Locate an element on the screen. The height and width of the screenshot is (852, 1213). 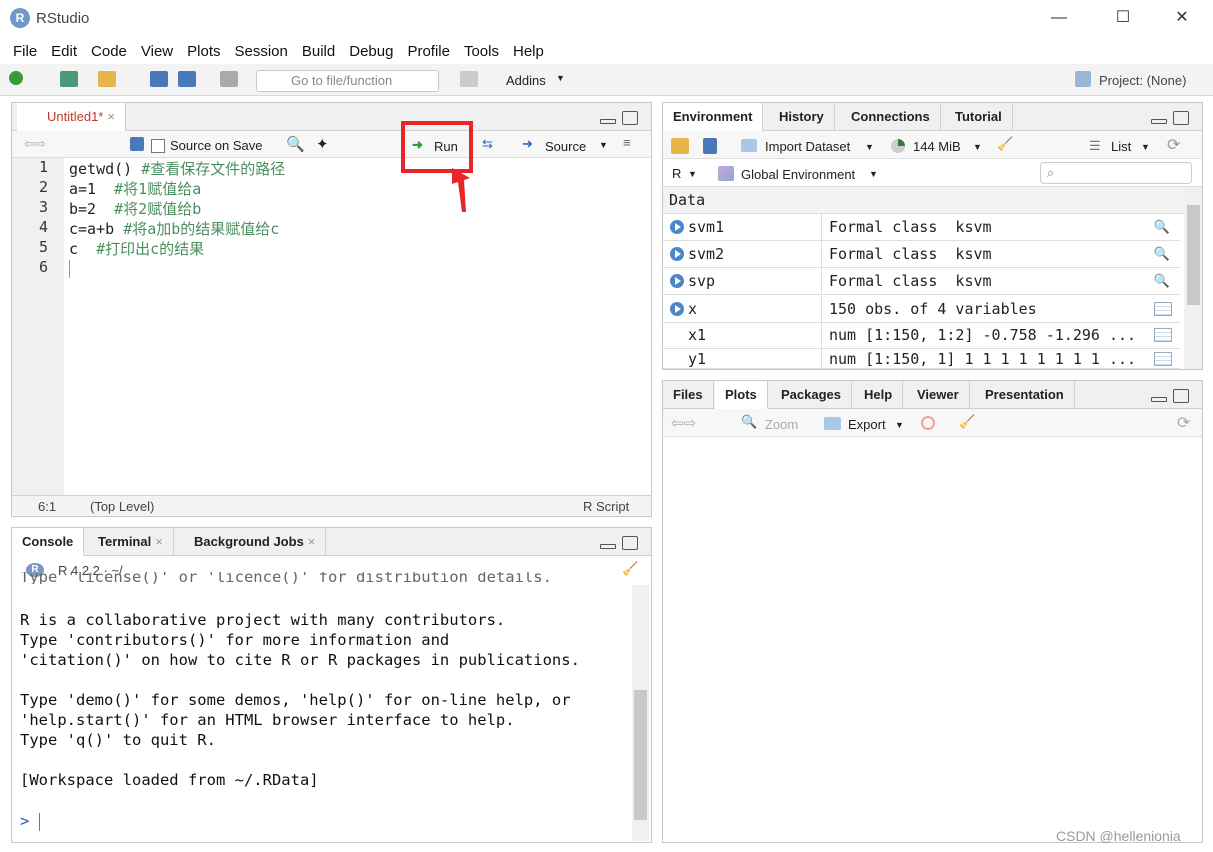
language-selector: R is located at coordinates (676, 173).